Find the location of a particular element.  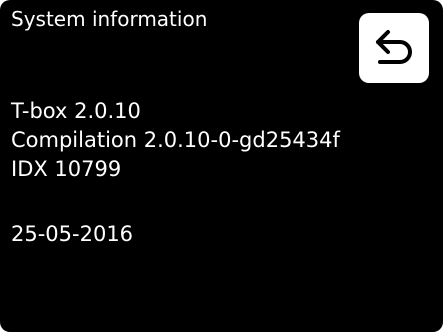

undo-arrow-icon is located at coordinates (394, 48).